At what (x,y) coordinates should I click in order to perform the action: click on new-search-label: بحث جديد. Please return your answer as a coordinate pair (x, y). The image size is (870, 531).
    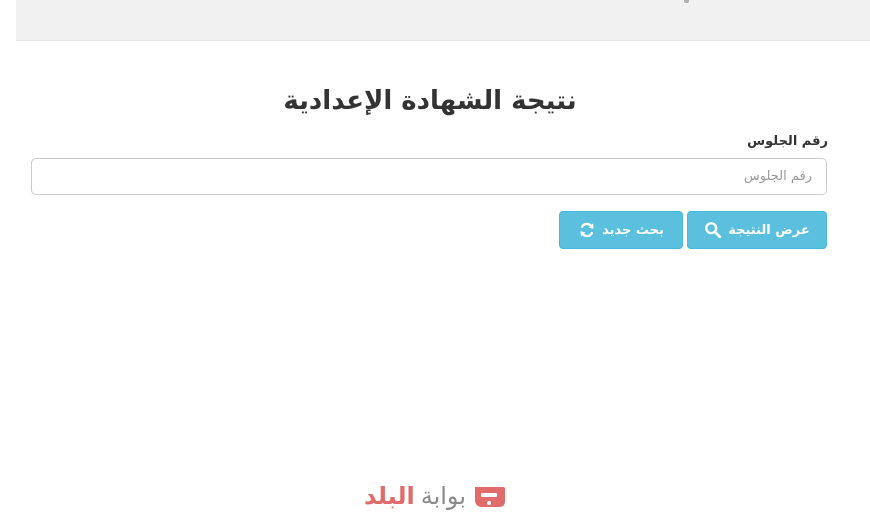
    Looking at the image, I should click on (633, 230).